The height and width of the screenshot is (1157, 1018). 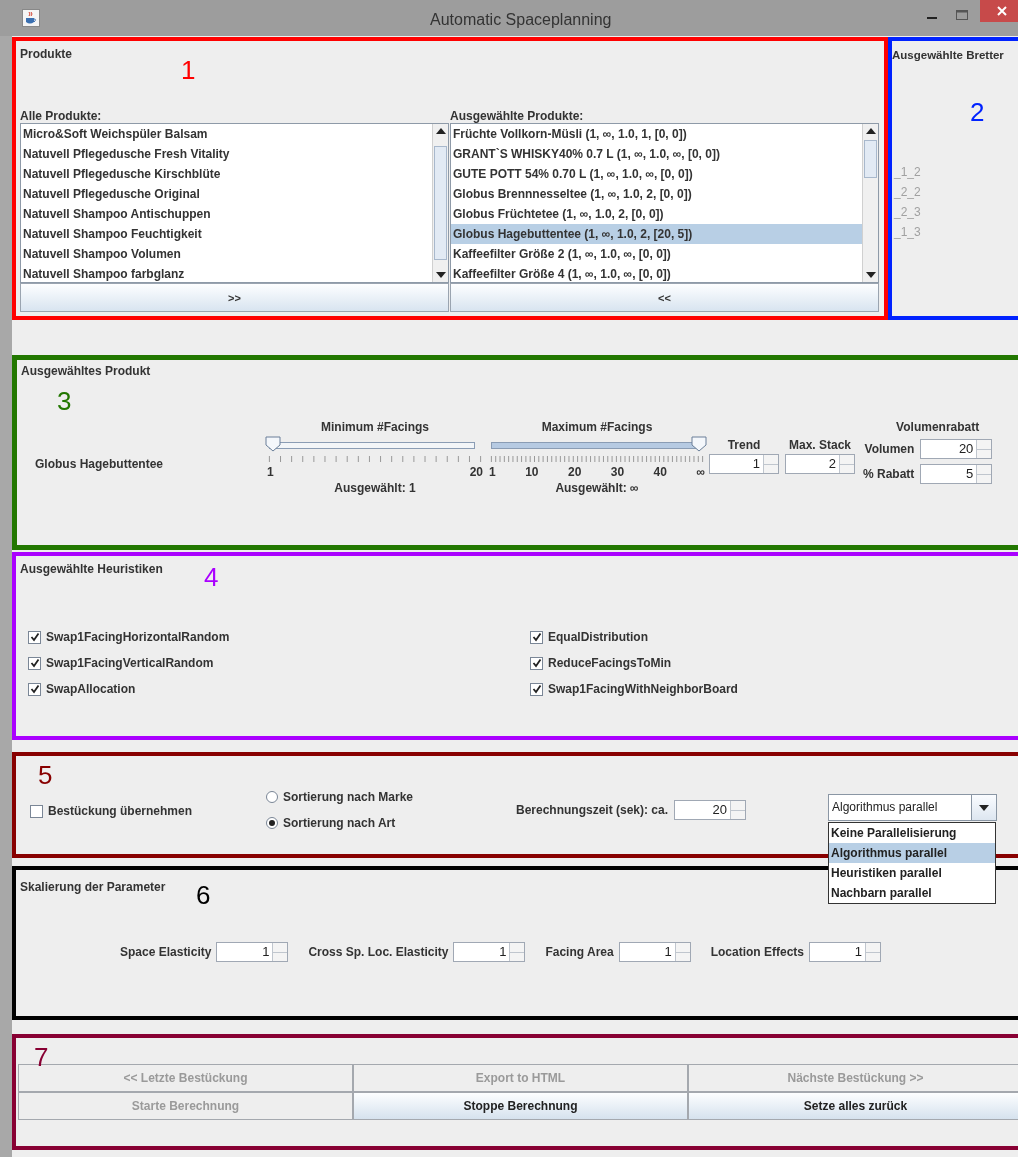 I want to click on number-spinner: 2, so click(x=820, y=464).